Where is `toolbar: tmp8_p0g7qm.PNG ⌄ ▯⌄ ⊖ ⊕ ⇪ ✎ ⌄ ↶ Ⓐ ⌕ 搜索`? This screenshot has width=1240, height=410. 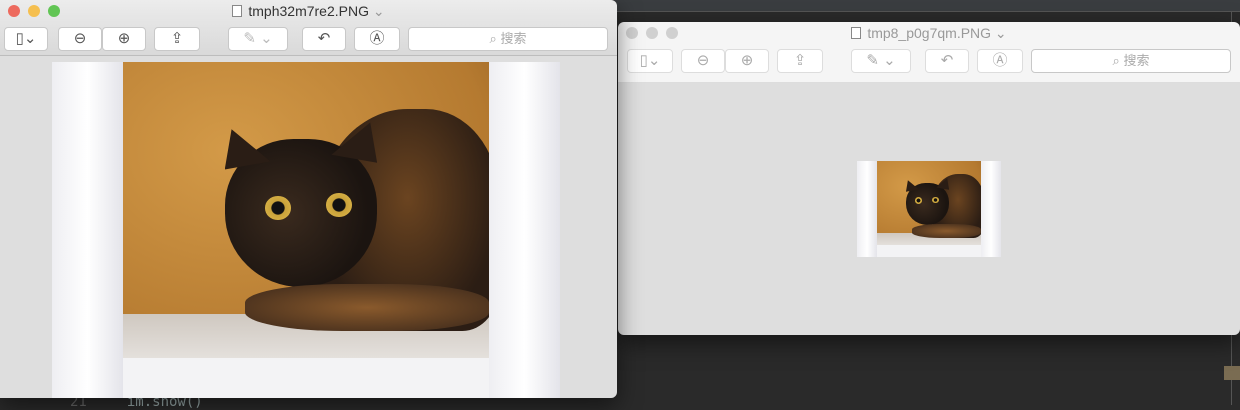
toolbar: tmp8_p0g7qm.PNG ⌄ ▯⌄ ⊖ ⊕ ⇪ ✎ ⌄ ↶ Ⓐ ⌕ 搜索 is located at coordinates (929, 52).